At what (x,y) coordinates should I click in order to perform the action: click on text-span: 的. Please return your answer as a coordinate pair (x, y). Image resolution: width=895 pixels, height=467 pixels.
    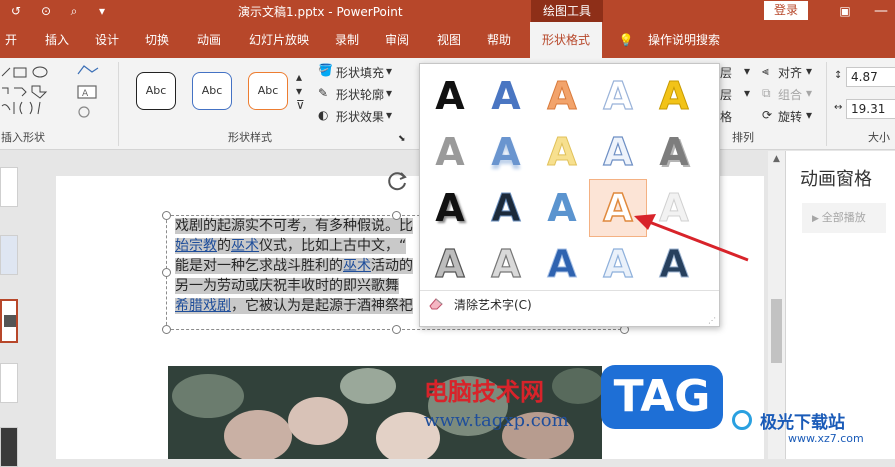
    Looking at the image, I should click on (224, 246).